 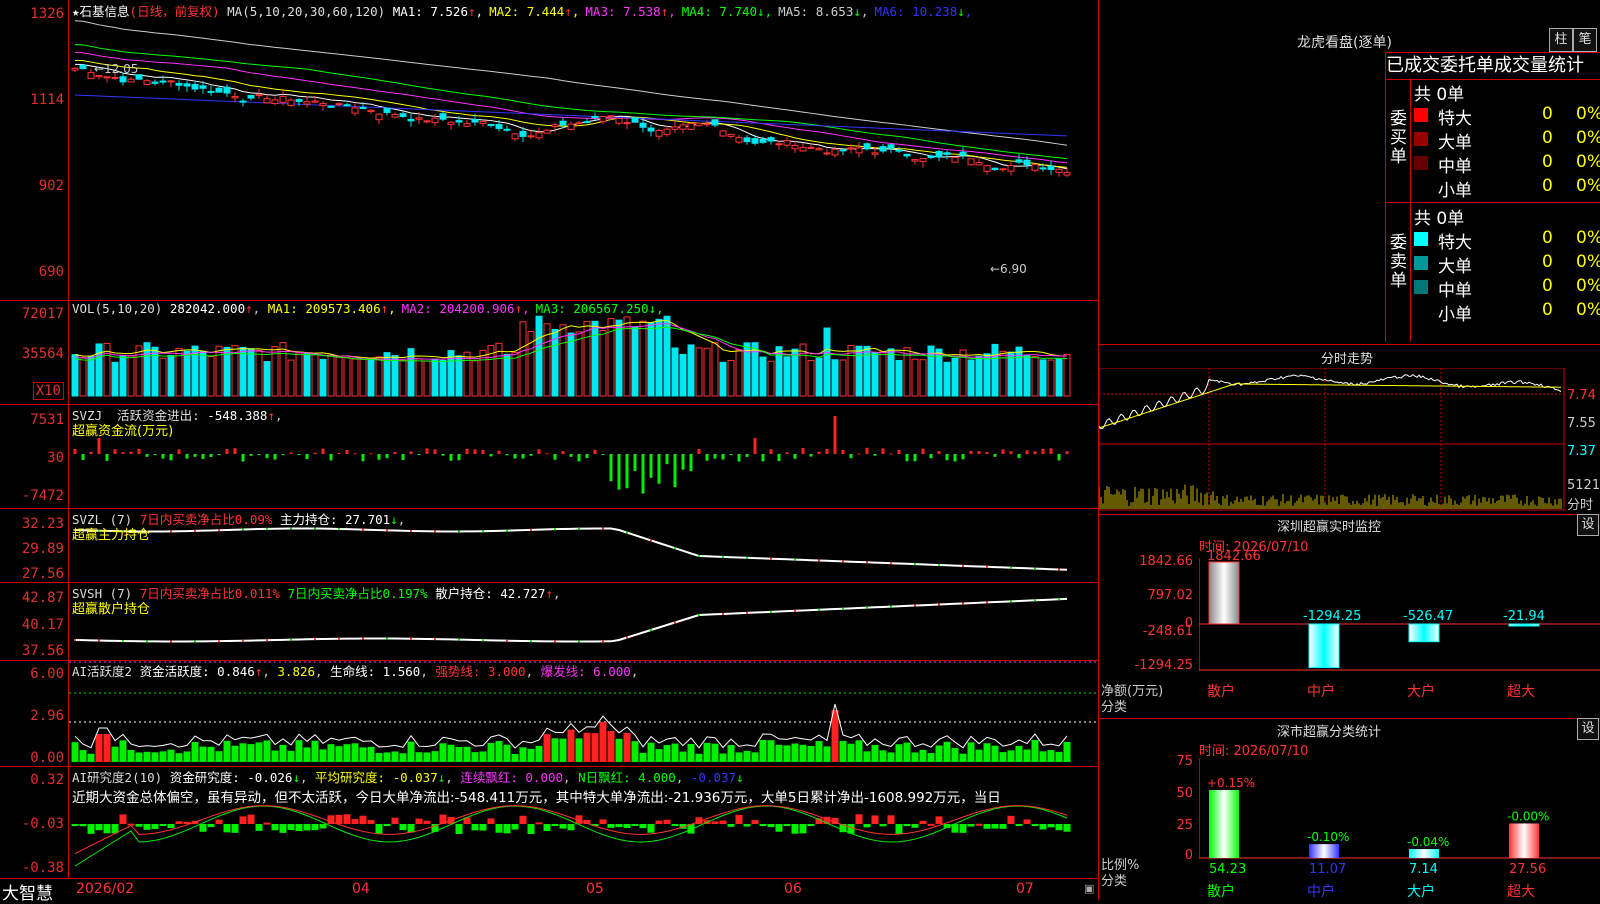 I want to click on price-label: 1326, so click(x=47, y=14).